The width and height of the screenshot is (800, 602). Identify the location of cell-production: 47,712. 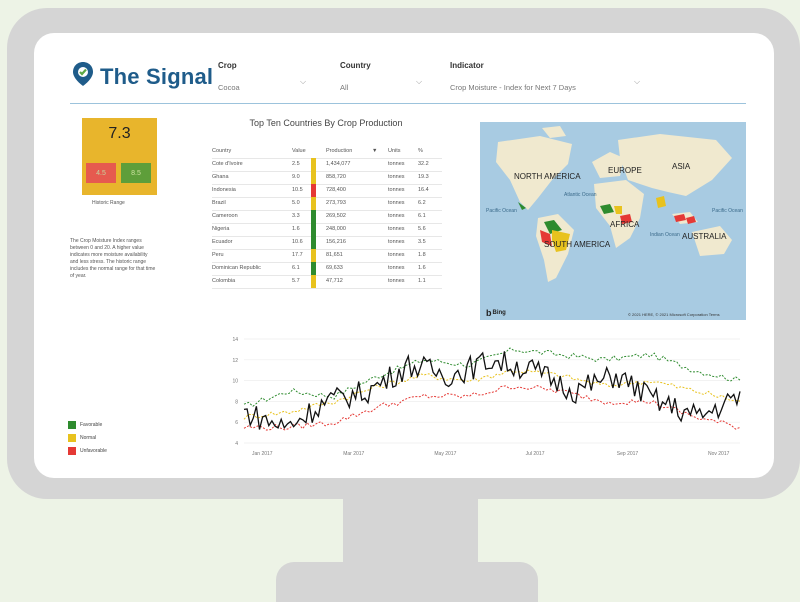
(334, 281).